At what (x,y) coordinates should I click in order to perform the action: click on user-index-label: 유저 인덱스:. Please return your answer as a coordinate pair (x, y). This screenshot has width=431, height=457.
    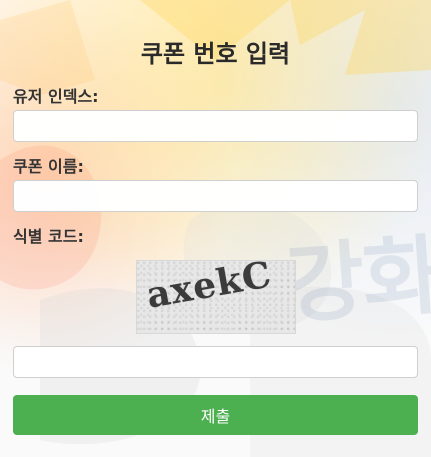
    Looking at the image, I should click on (56, 96).